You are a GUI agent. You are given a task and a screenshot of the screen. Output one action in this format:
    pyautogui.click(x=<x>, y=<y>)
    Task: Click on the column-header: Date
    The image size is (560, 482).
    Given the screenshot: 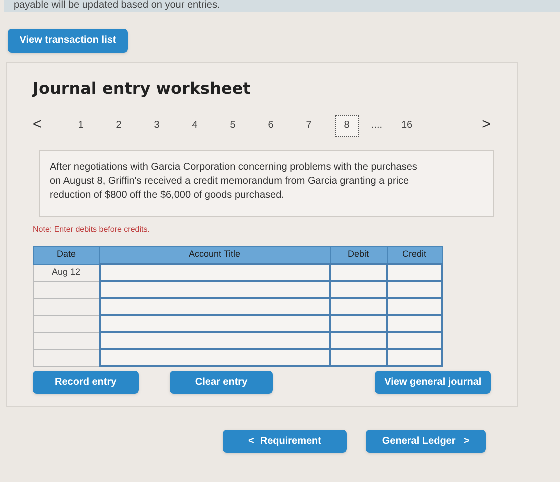 What is the action you would take?
    pyautogui.click(x=67, y=255)
    